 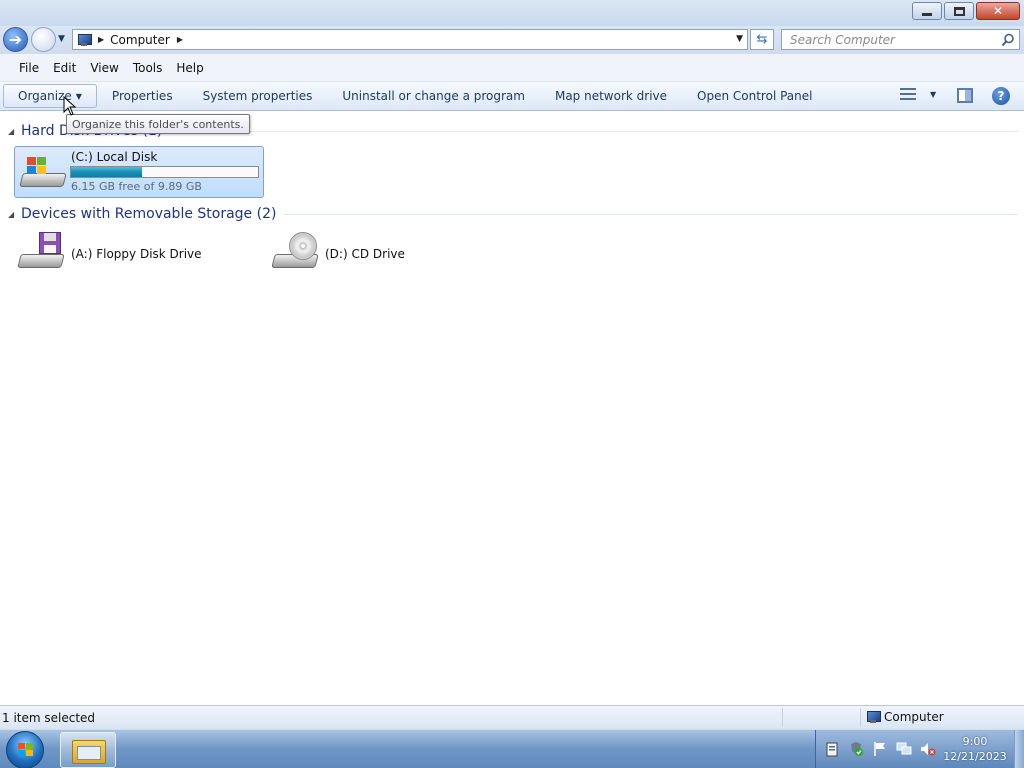 I want to click on tray-icons, so click(x=880, y=749).